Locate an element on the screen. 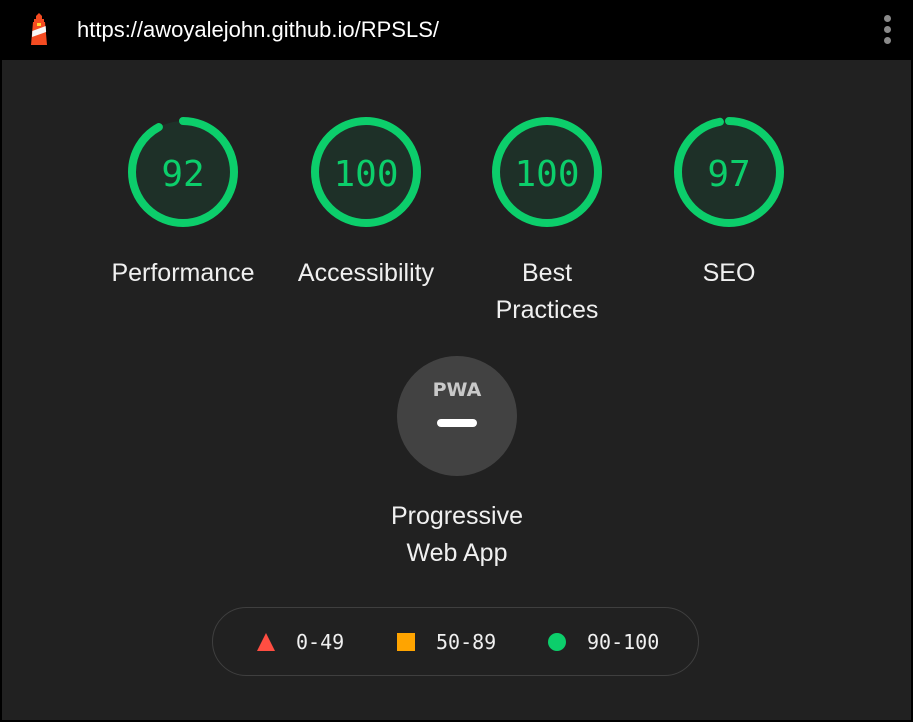 This screenshot has height=722, width=913. legend-range: 0-49 is located at coordinates (320, 642).